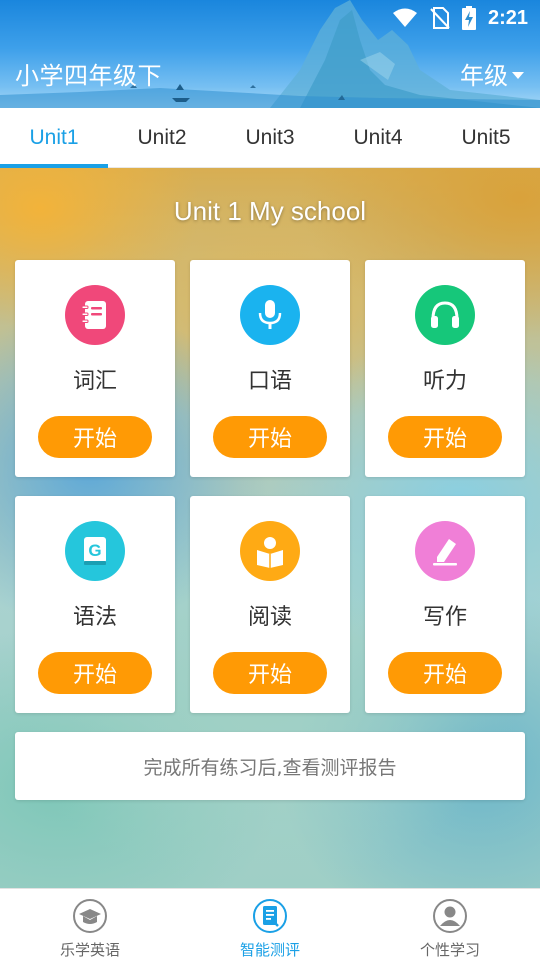 Image resolution: width=540 pixels, height=960 pixels. What do you see at coordinates (95, 315) in the screenshot?
I see `notebook-icon` at bounding box center [95, 315].